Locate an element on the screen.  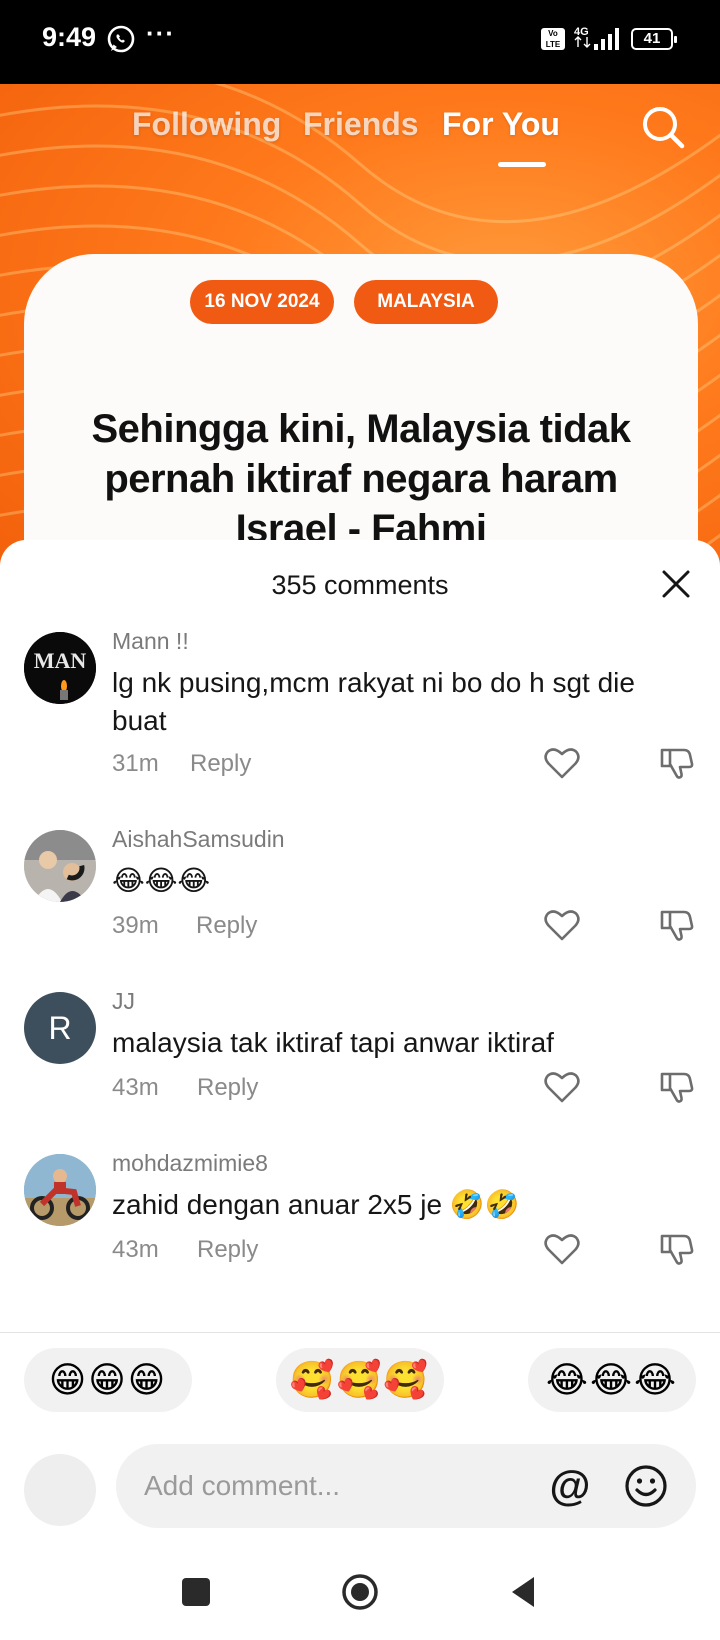
volte-icon: Vo LTE is located at coordinates (553, 39).